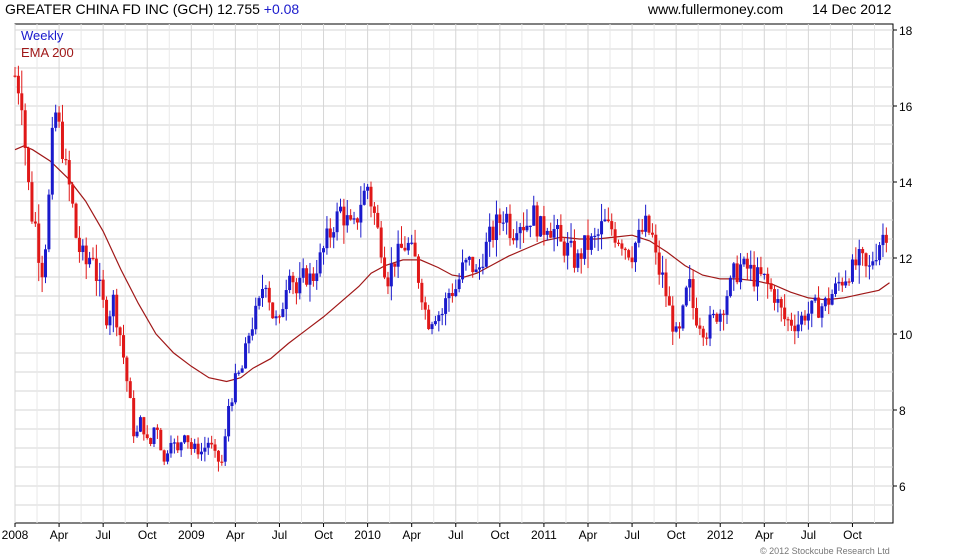  I want to click on y-tick-label: 12, so click(906, 259).